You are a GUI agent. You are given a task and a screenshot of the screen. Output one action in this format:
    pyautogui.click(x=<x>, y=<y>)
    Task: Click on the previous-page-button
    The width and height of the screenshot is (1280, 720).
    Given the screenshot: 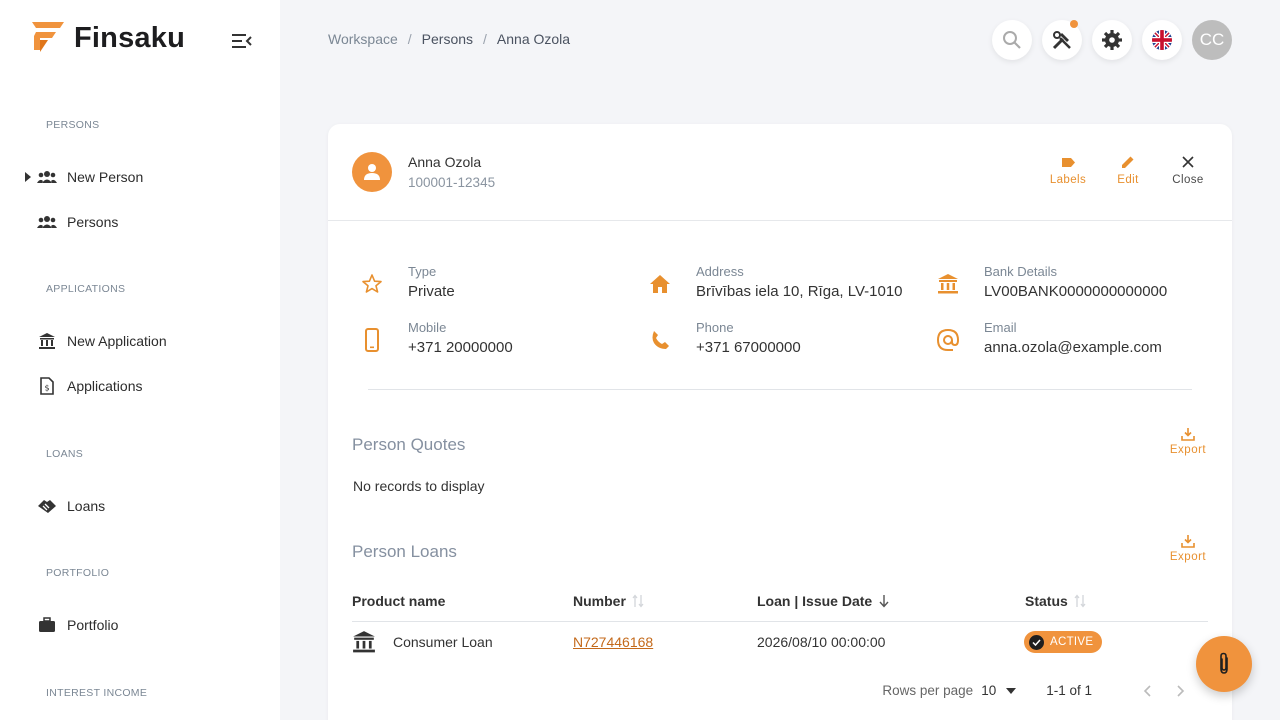 What is the action you would take?
    pyautogui.click(x=1147, y=690)
    